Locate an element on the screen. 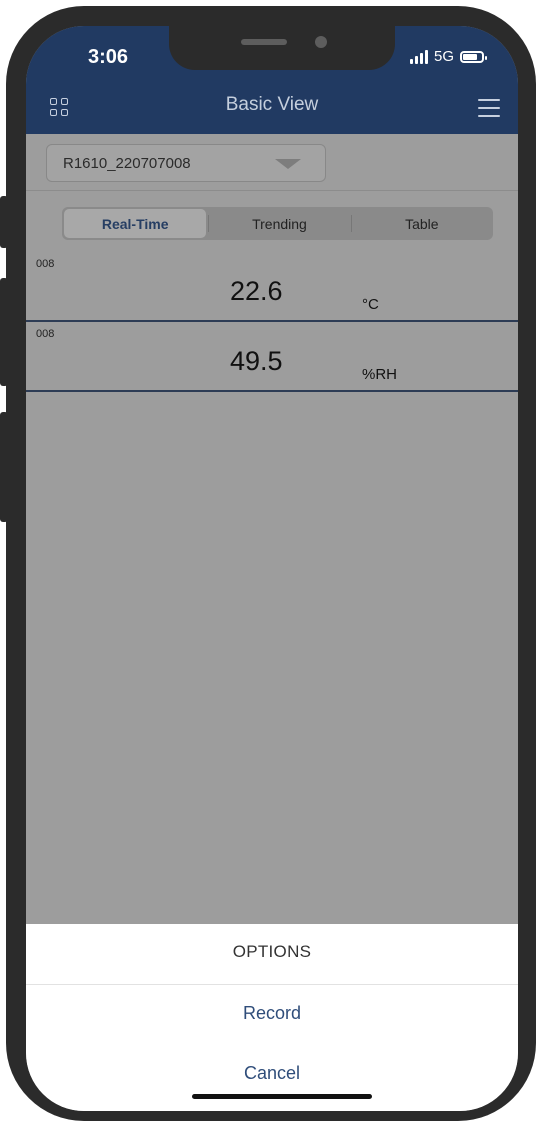 The height and width of the screenshot is (1127, 544). speaker is located at coordinates (264, 42).